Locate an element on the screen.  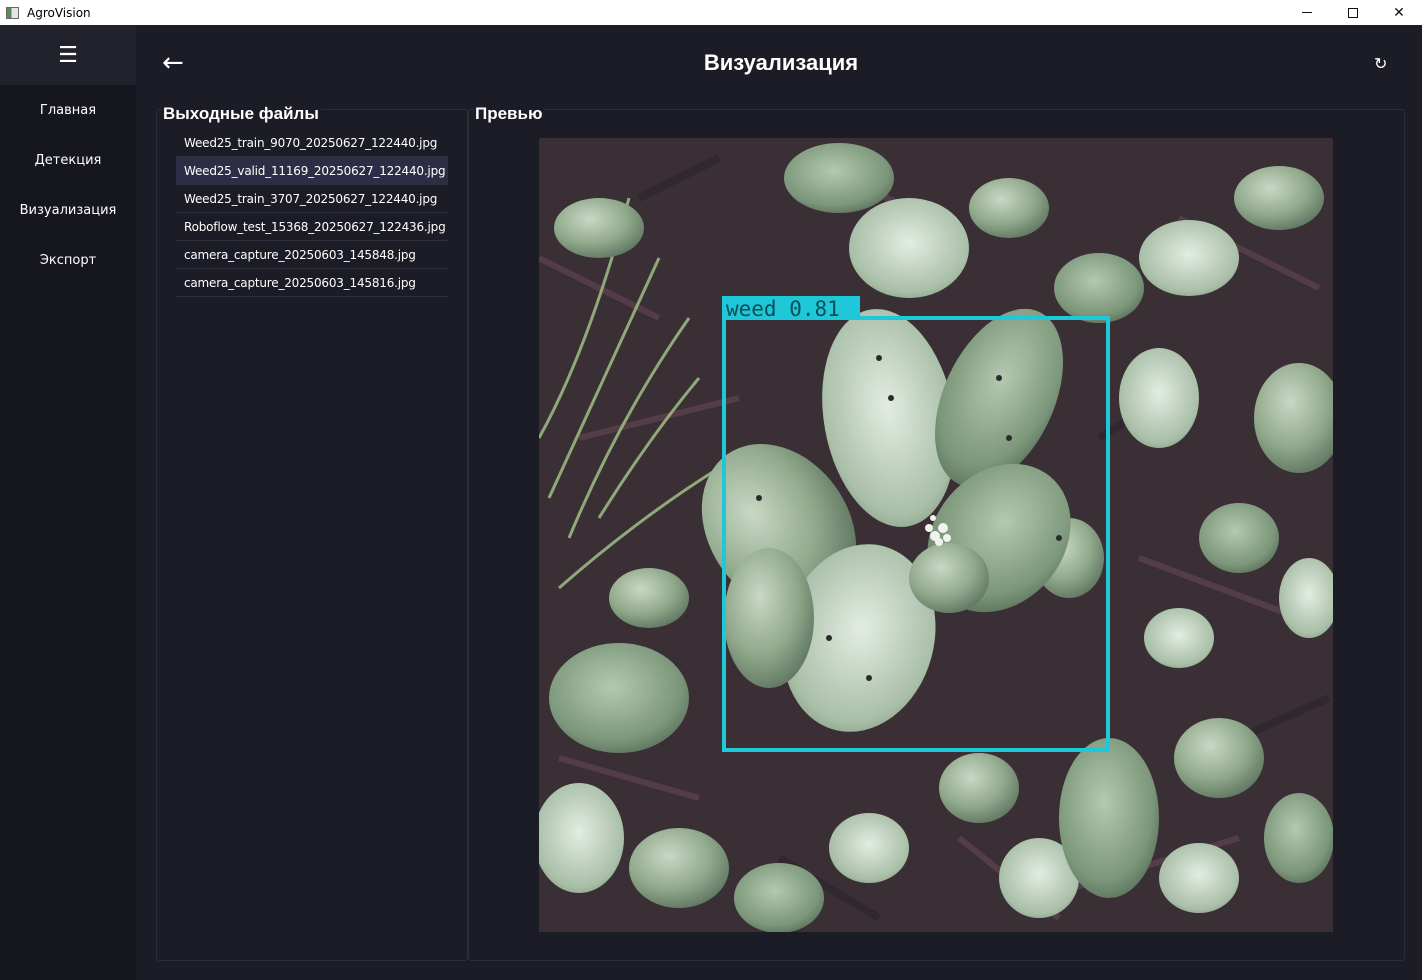
close-button: ✕ is located at coordinates (1399, 12).